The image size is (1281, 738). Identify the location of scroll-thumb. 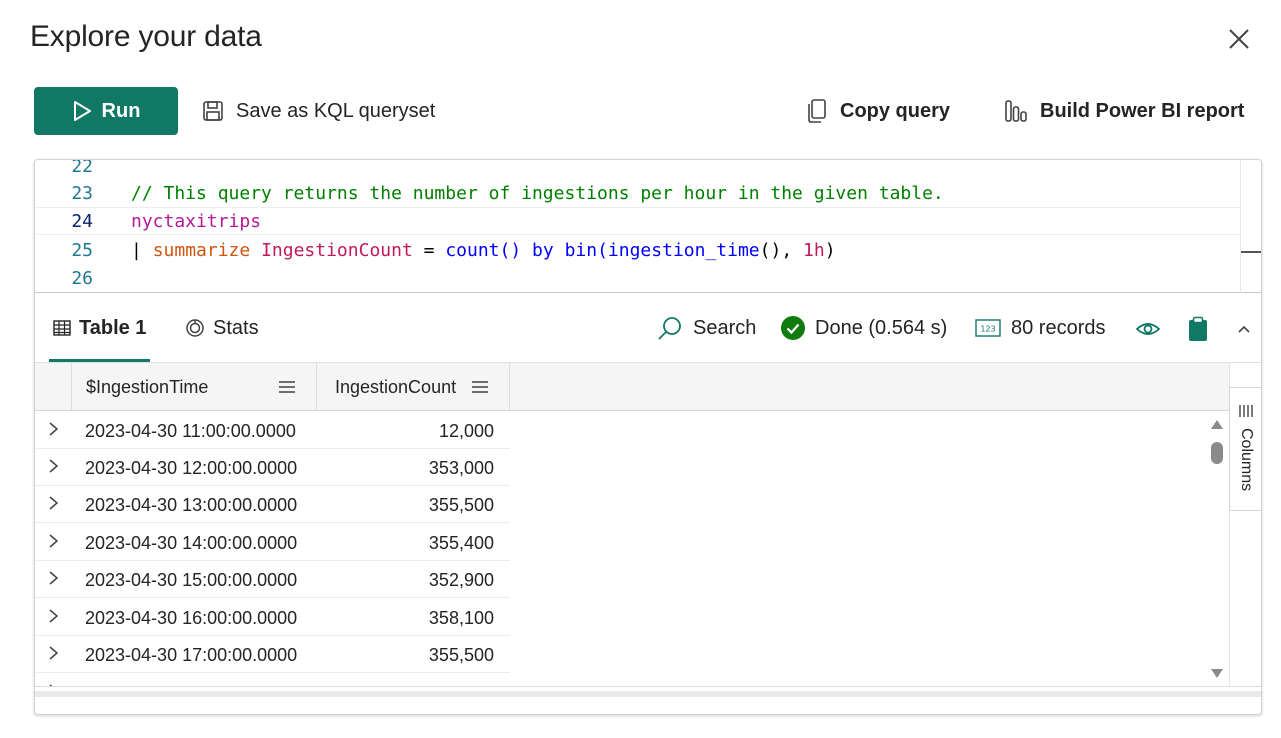
(1217, 453).